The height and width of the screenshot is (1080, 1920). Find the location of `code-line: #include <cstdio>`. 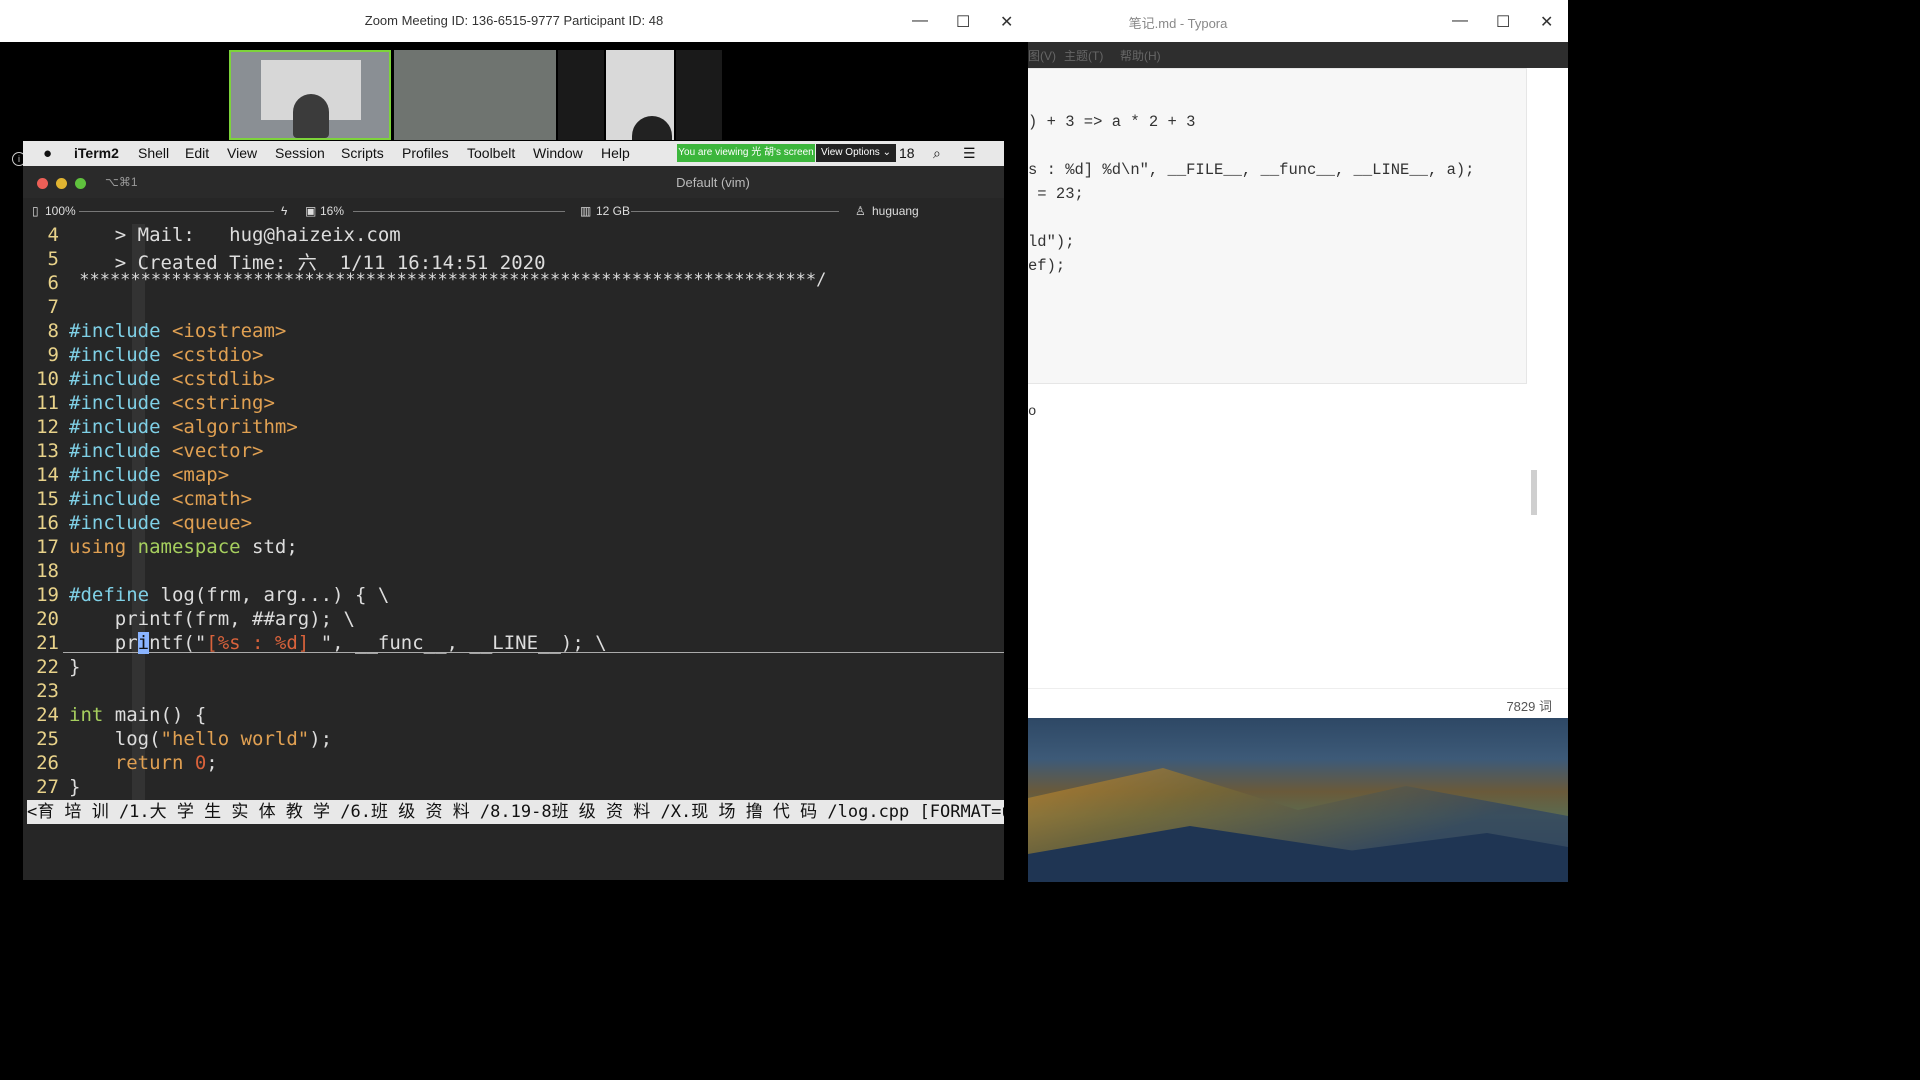

code-line: #include <cstdio> is located at coordinates (166, 355).